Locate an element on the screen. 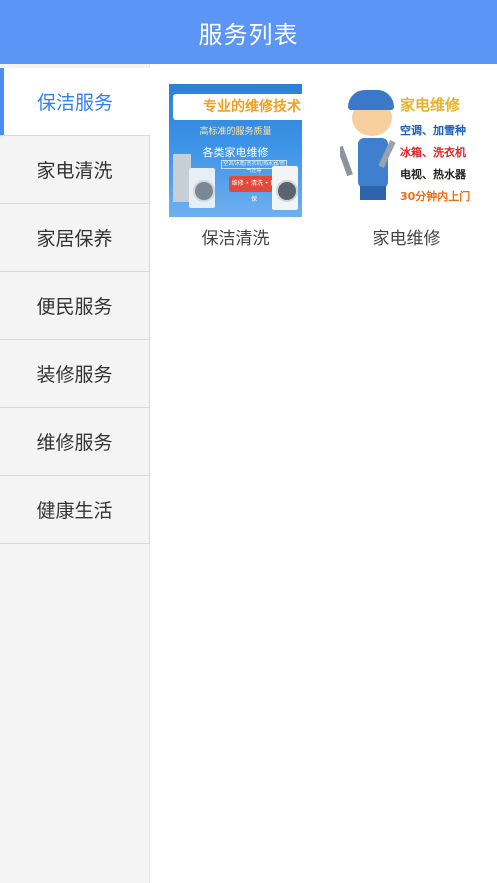  sidebar-item-renovation-service: 装修服务 is located at coordinates (75, 374).